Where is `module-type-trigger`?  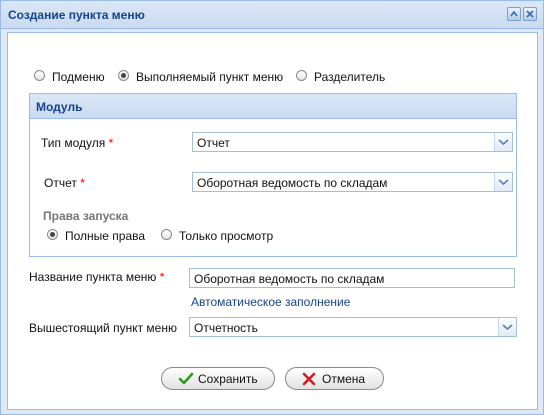 module-type-trigger is located at coordinates (503, 142).